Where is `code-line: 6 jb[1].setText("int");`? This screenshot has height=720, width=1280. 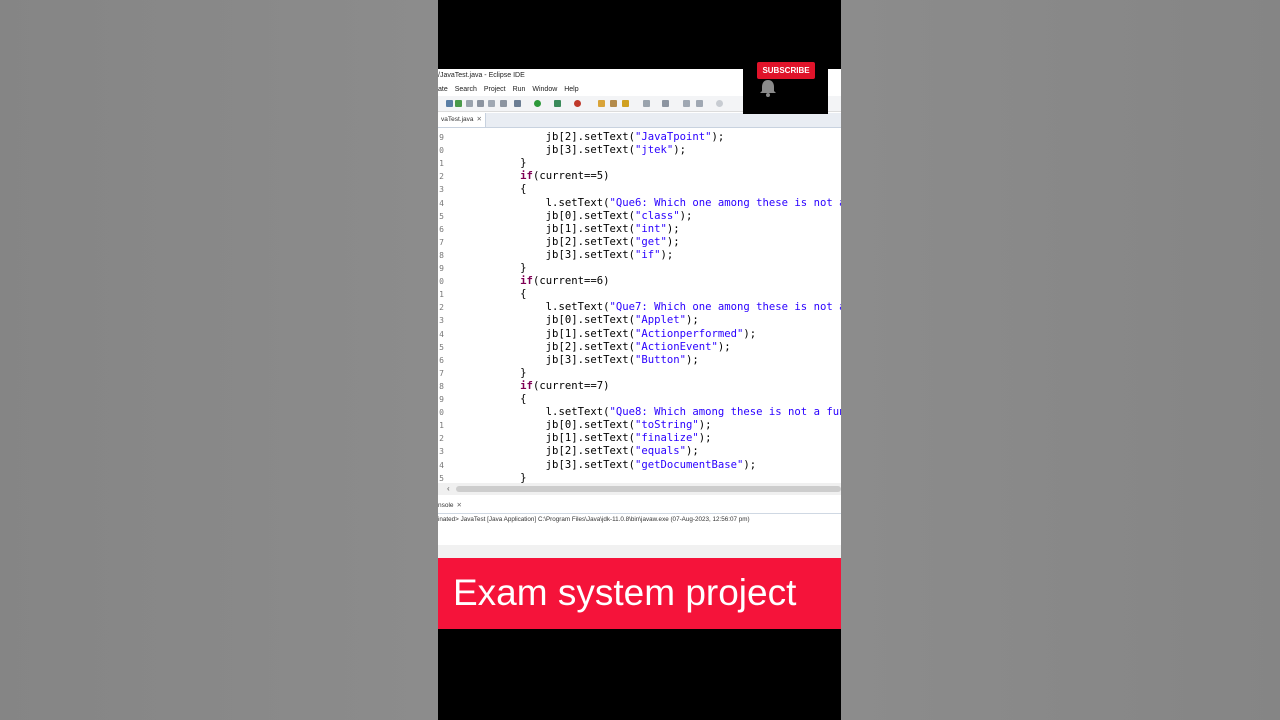 code-line: 6 jb[1].setText("int"); is located at coordinates (639, 229).